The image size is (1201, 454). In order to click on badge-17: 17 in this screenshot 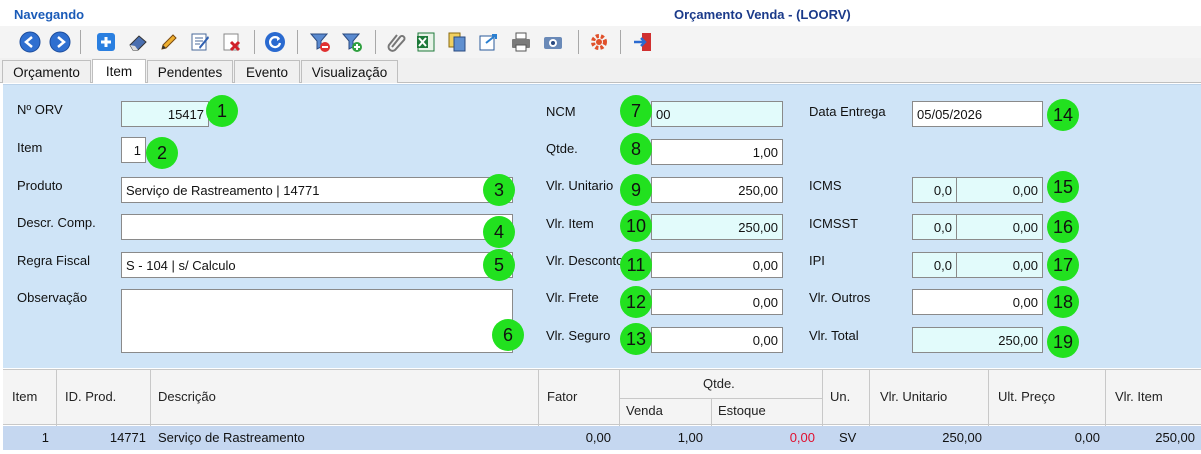, I will do `click(1063, 265)`.